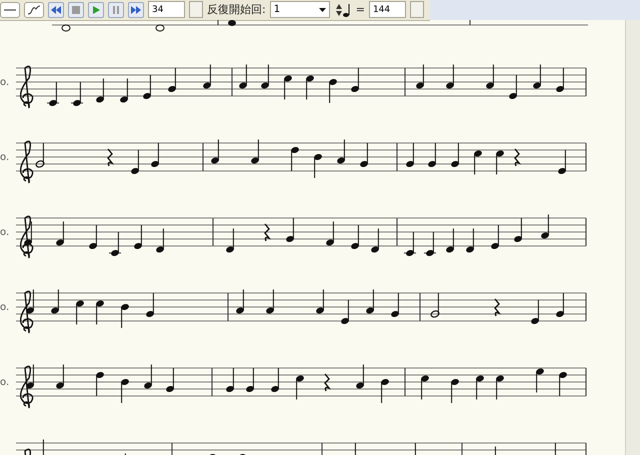 This screenshot has height=455, width=640. I want to click on pause-button, so click(116, 10).